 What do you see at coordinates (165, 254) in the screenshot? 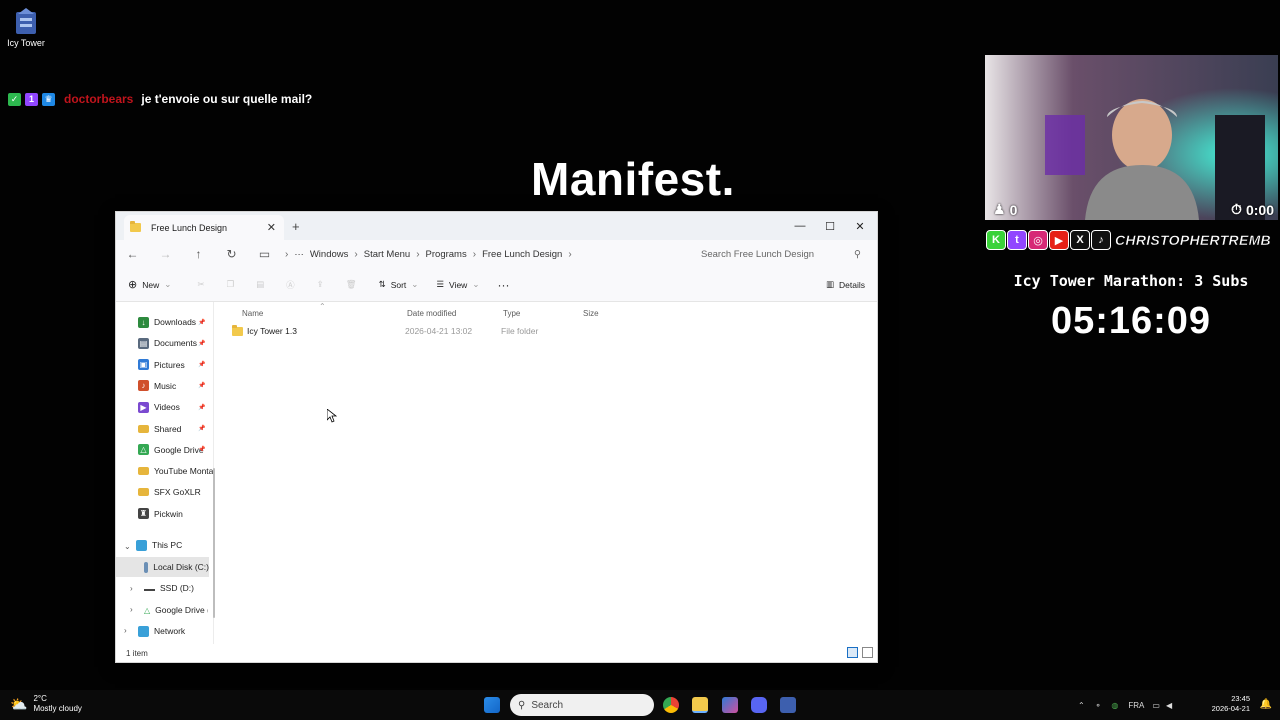
I see `forward-icon: →` at bounding box center [165, 254].